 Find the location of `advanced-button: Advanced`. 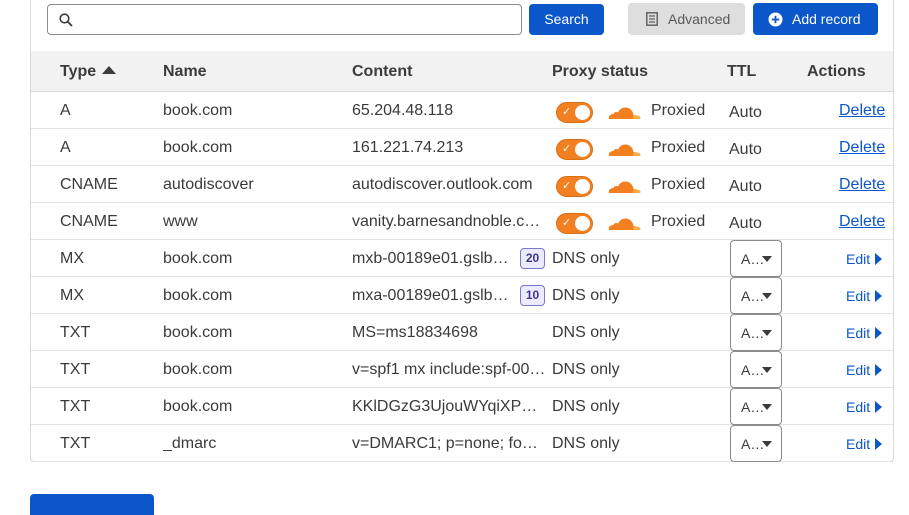

advanced-button: Advanced is located at coordinates (686, 19).